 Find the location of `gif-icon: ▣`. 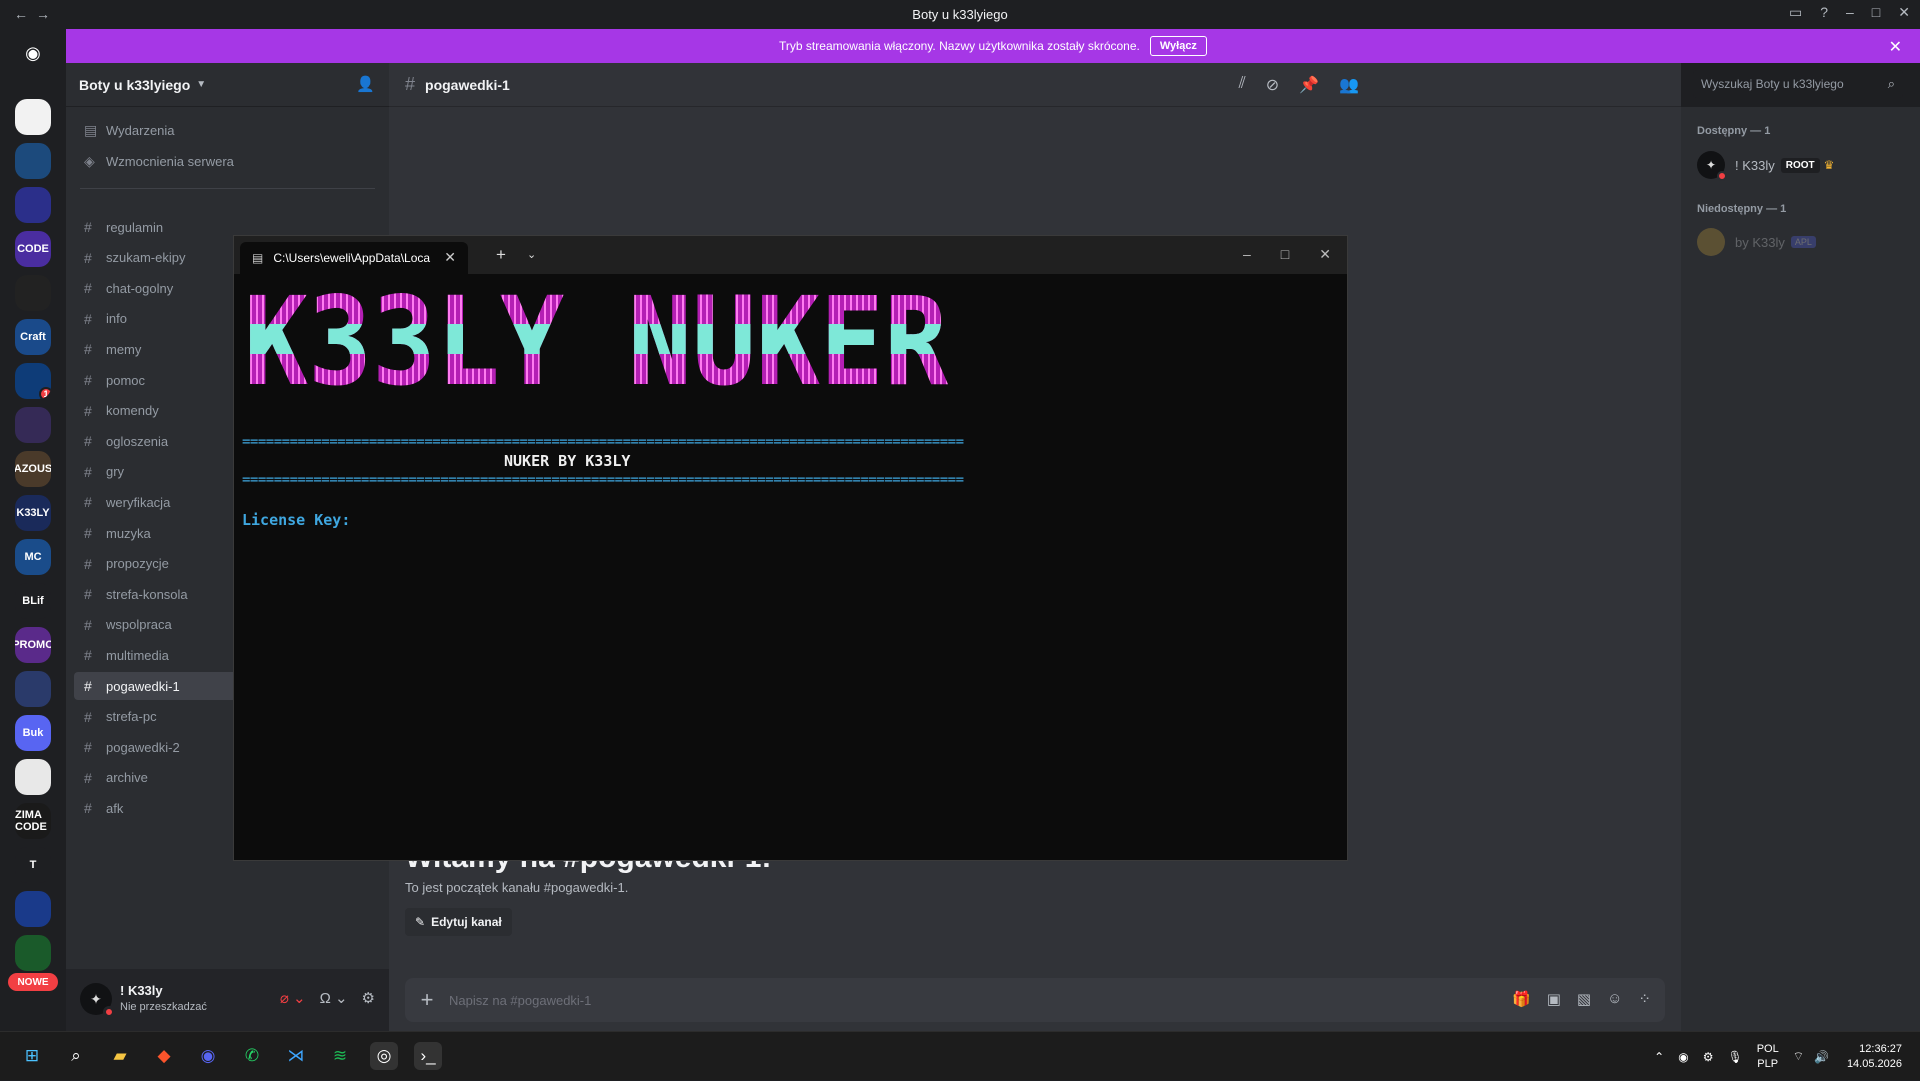

gif-icon: ▣ is located at coordinates (1554, 999).